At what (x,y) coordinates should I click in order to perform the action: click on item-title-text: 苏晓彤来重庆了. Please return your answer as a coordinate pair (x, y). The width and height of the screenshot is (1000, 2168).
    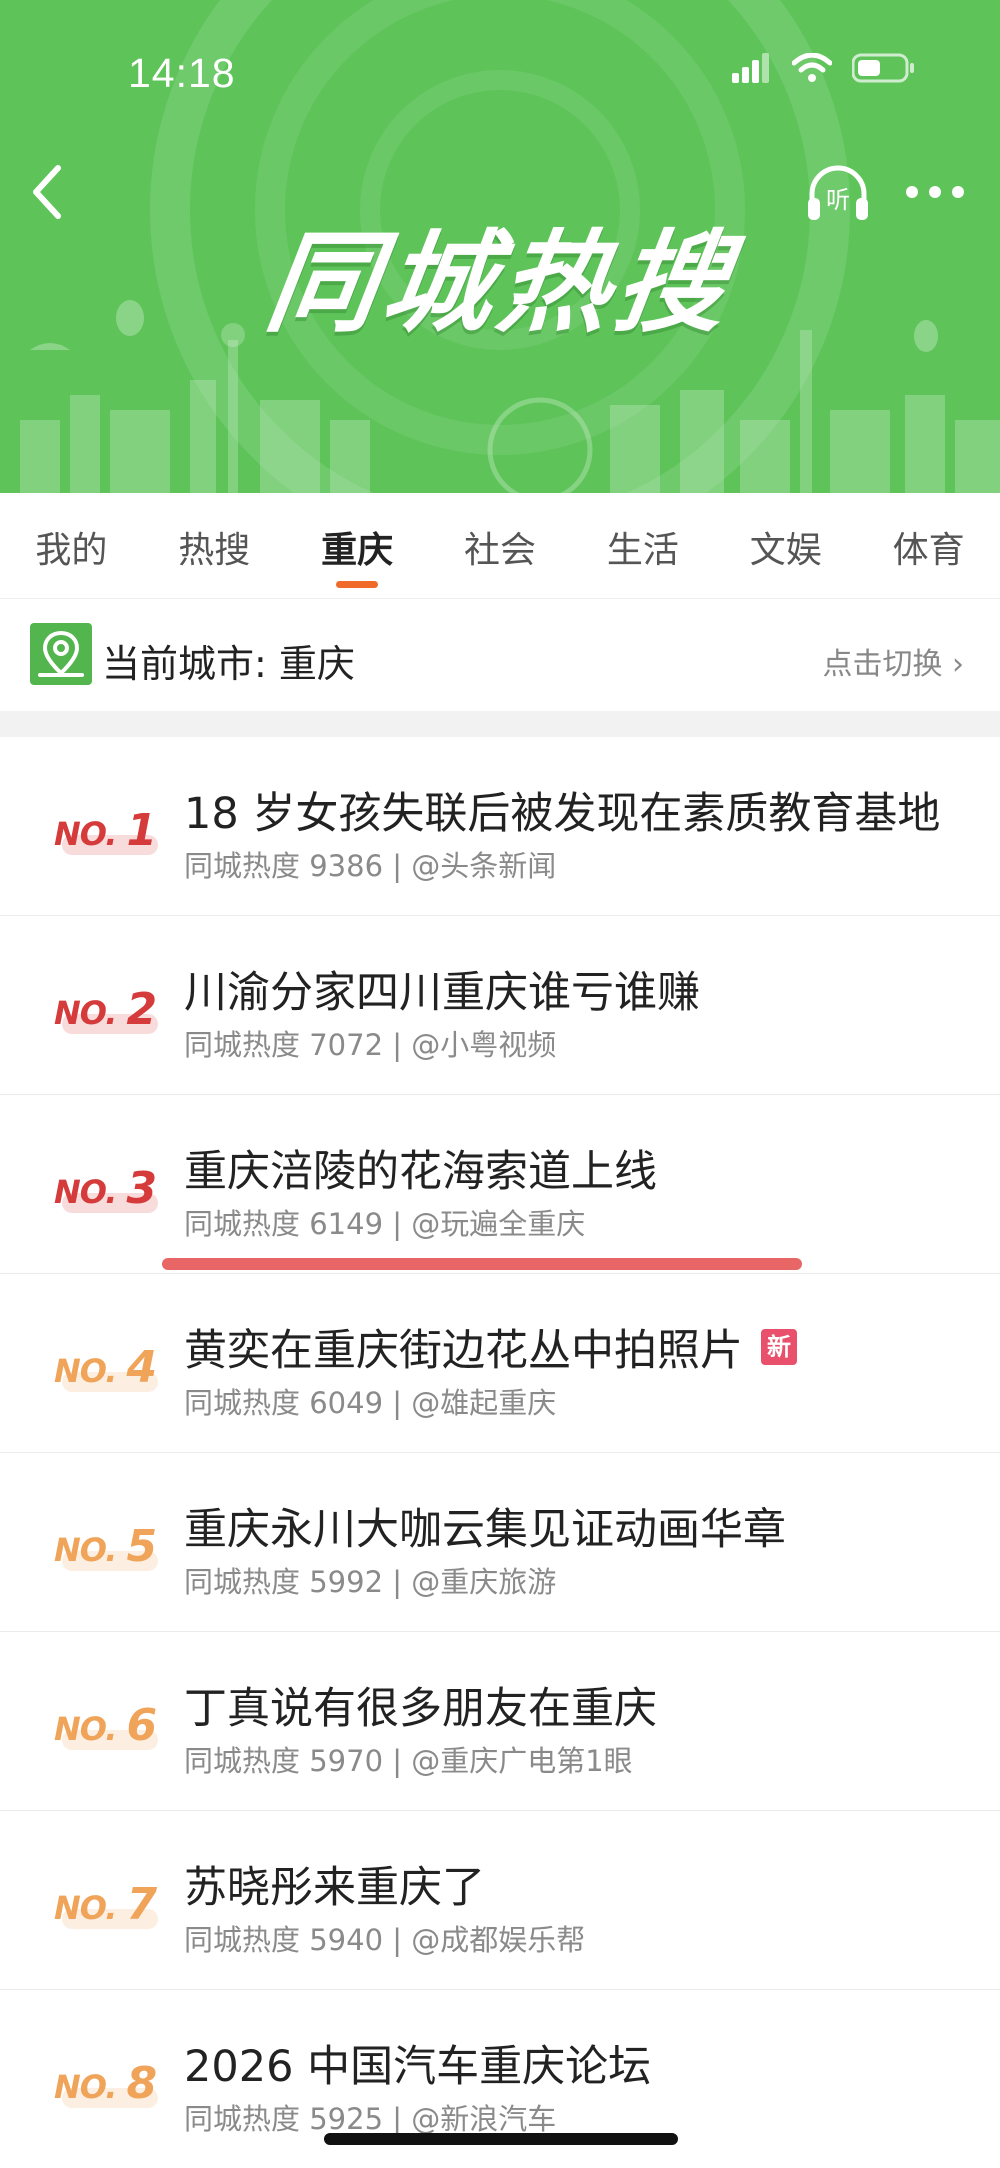
    Looking at the image, I should click on (334, 1888).